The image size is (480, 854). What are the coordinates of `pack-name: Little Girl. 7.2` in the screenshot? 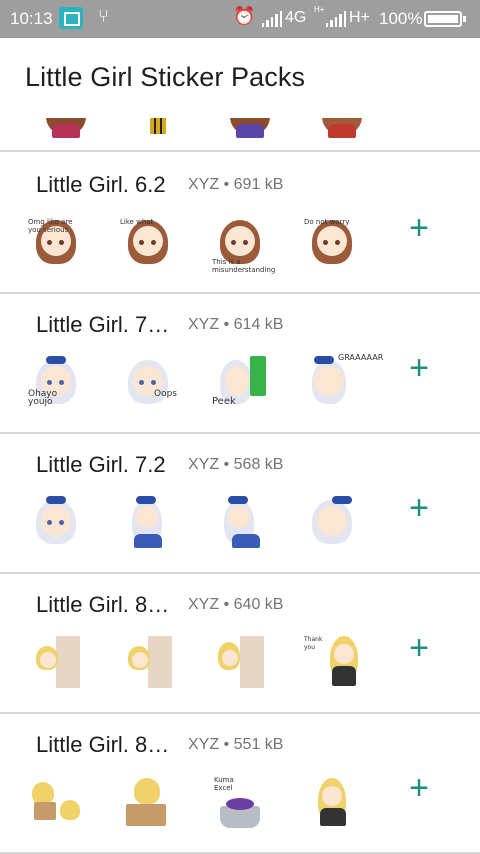 It's located at (101, 464).